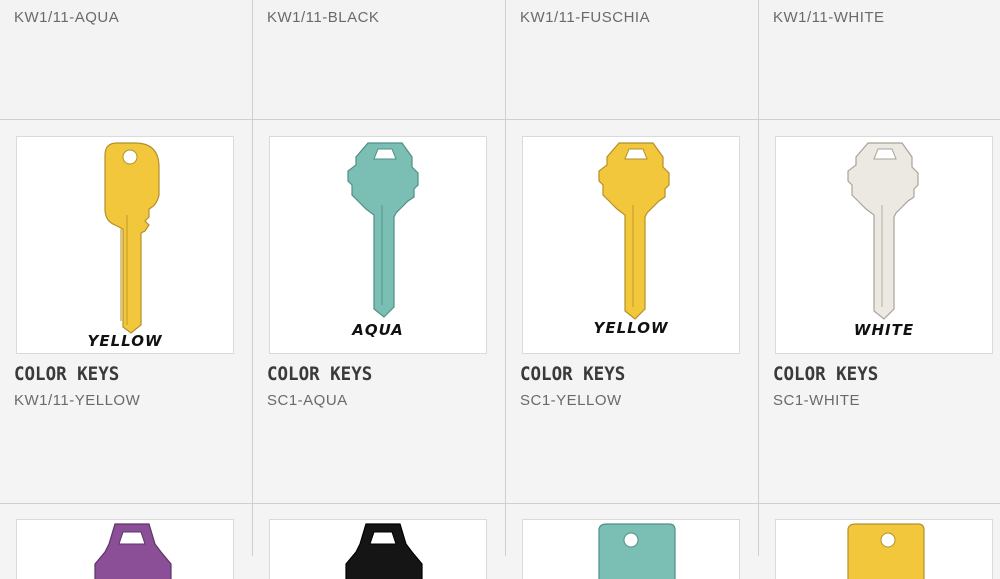  What do you see at coordinates (884, 330) in the screenshot?
I see `key-color-label: WHITE` at bounding box center [884, 330].